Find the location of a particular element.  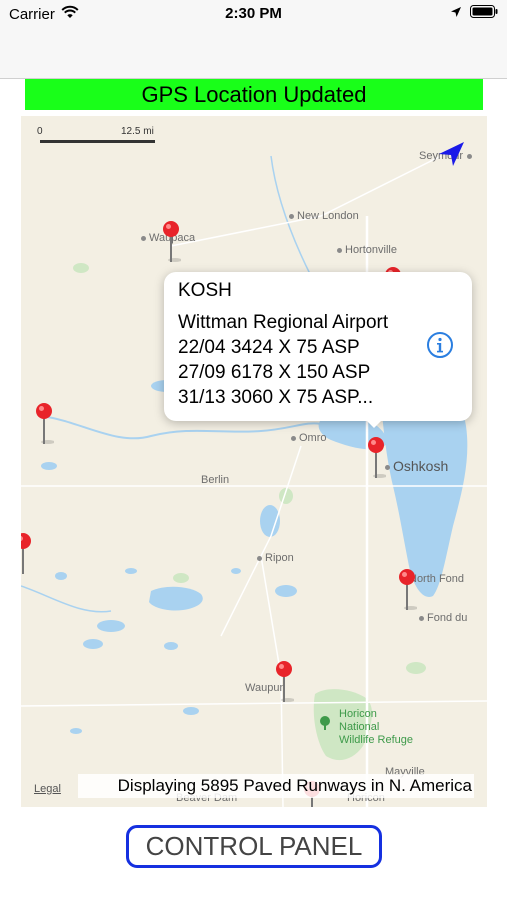

gps-status-banner: GPS Location Updated is located at coordinates (254, 94).